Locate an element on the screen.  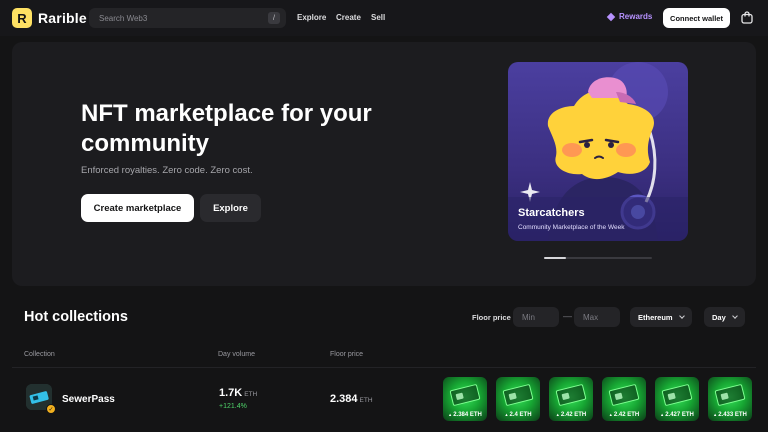
floor-max-input is located at coordinates (597, 317).